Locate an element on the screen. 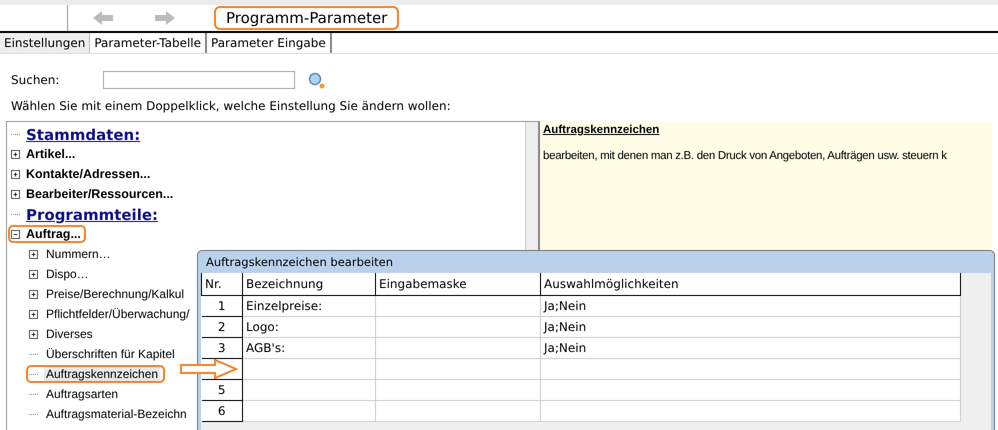 The height and width of the screenshot is (430, 998). collapse-icon is located at coordinates (15, 234).